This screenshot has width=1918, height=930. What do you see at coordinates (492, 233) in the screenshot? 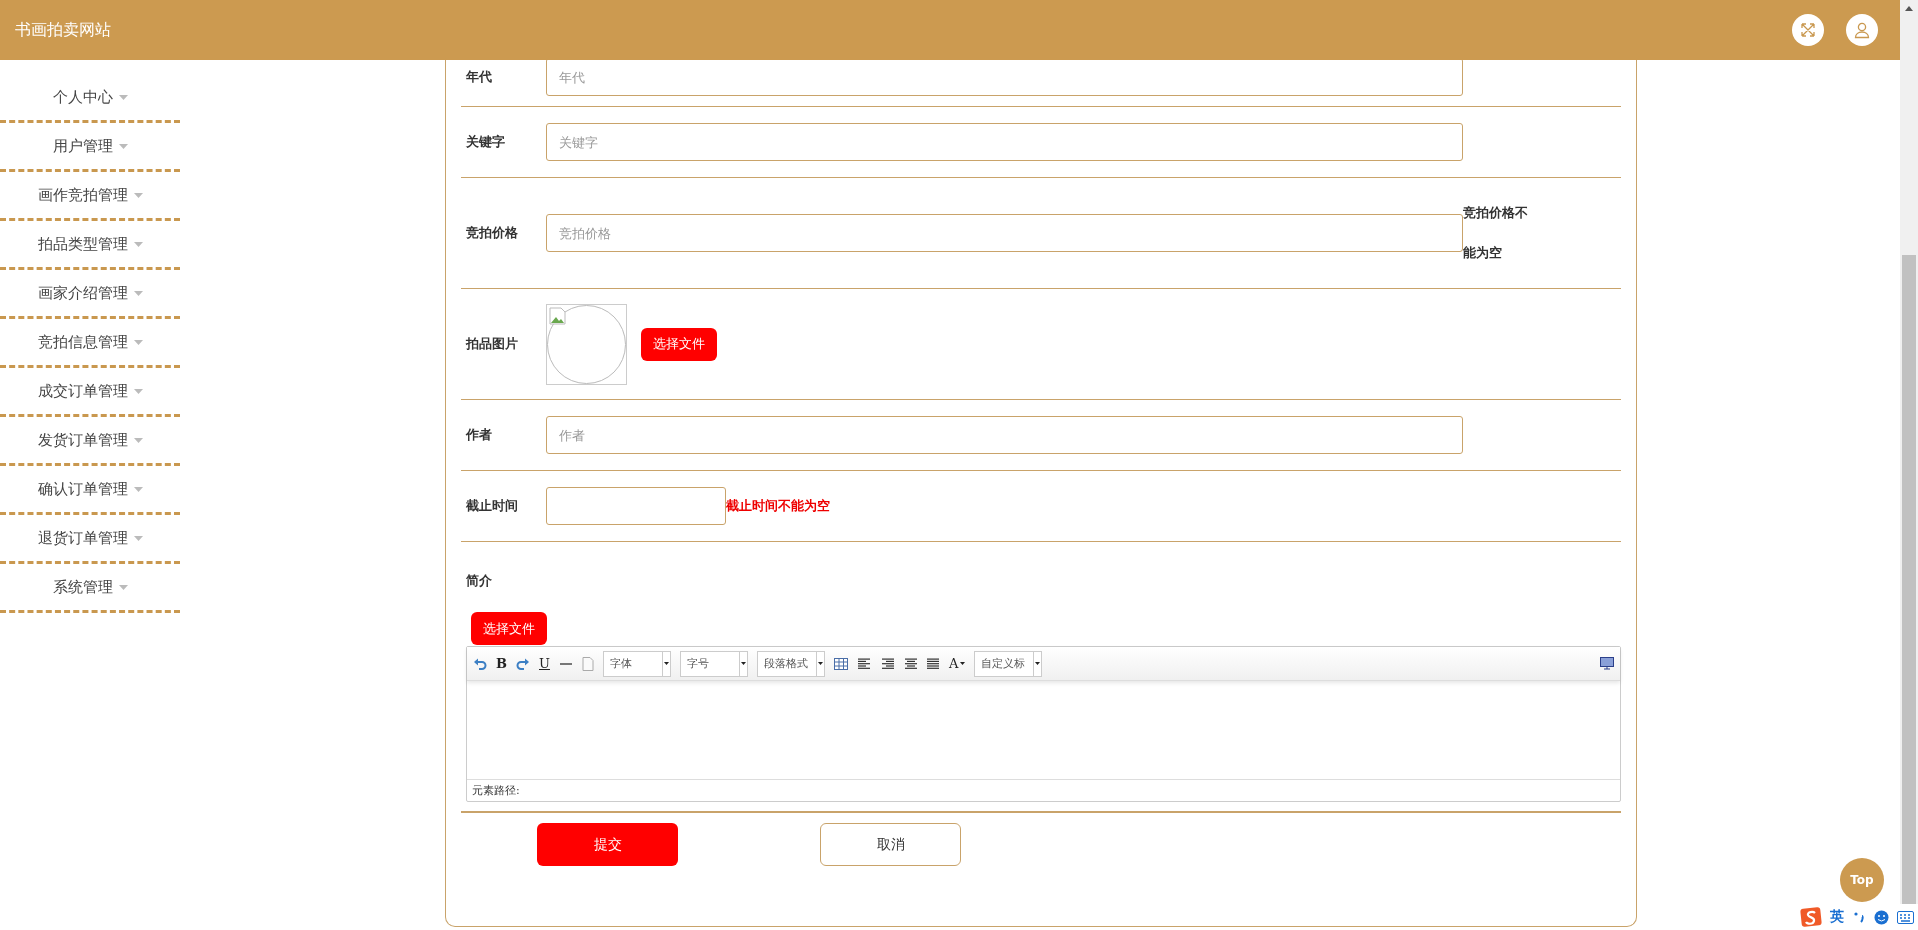
I see `field-label: 竞拍价格` at bounding box center [492, 233].